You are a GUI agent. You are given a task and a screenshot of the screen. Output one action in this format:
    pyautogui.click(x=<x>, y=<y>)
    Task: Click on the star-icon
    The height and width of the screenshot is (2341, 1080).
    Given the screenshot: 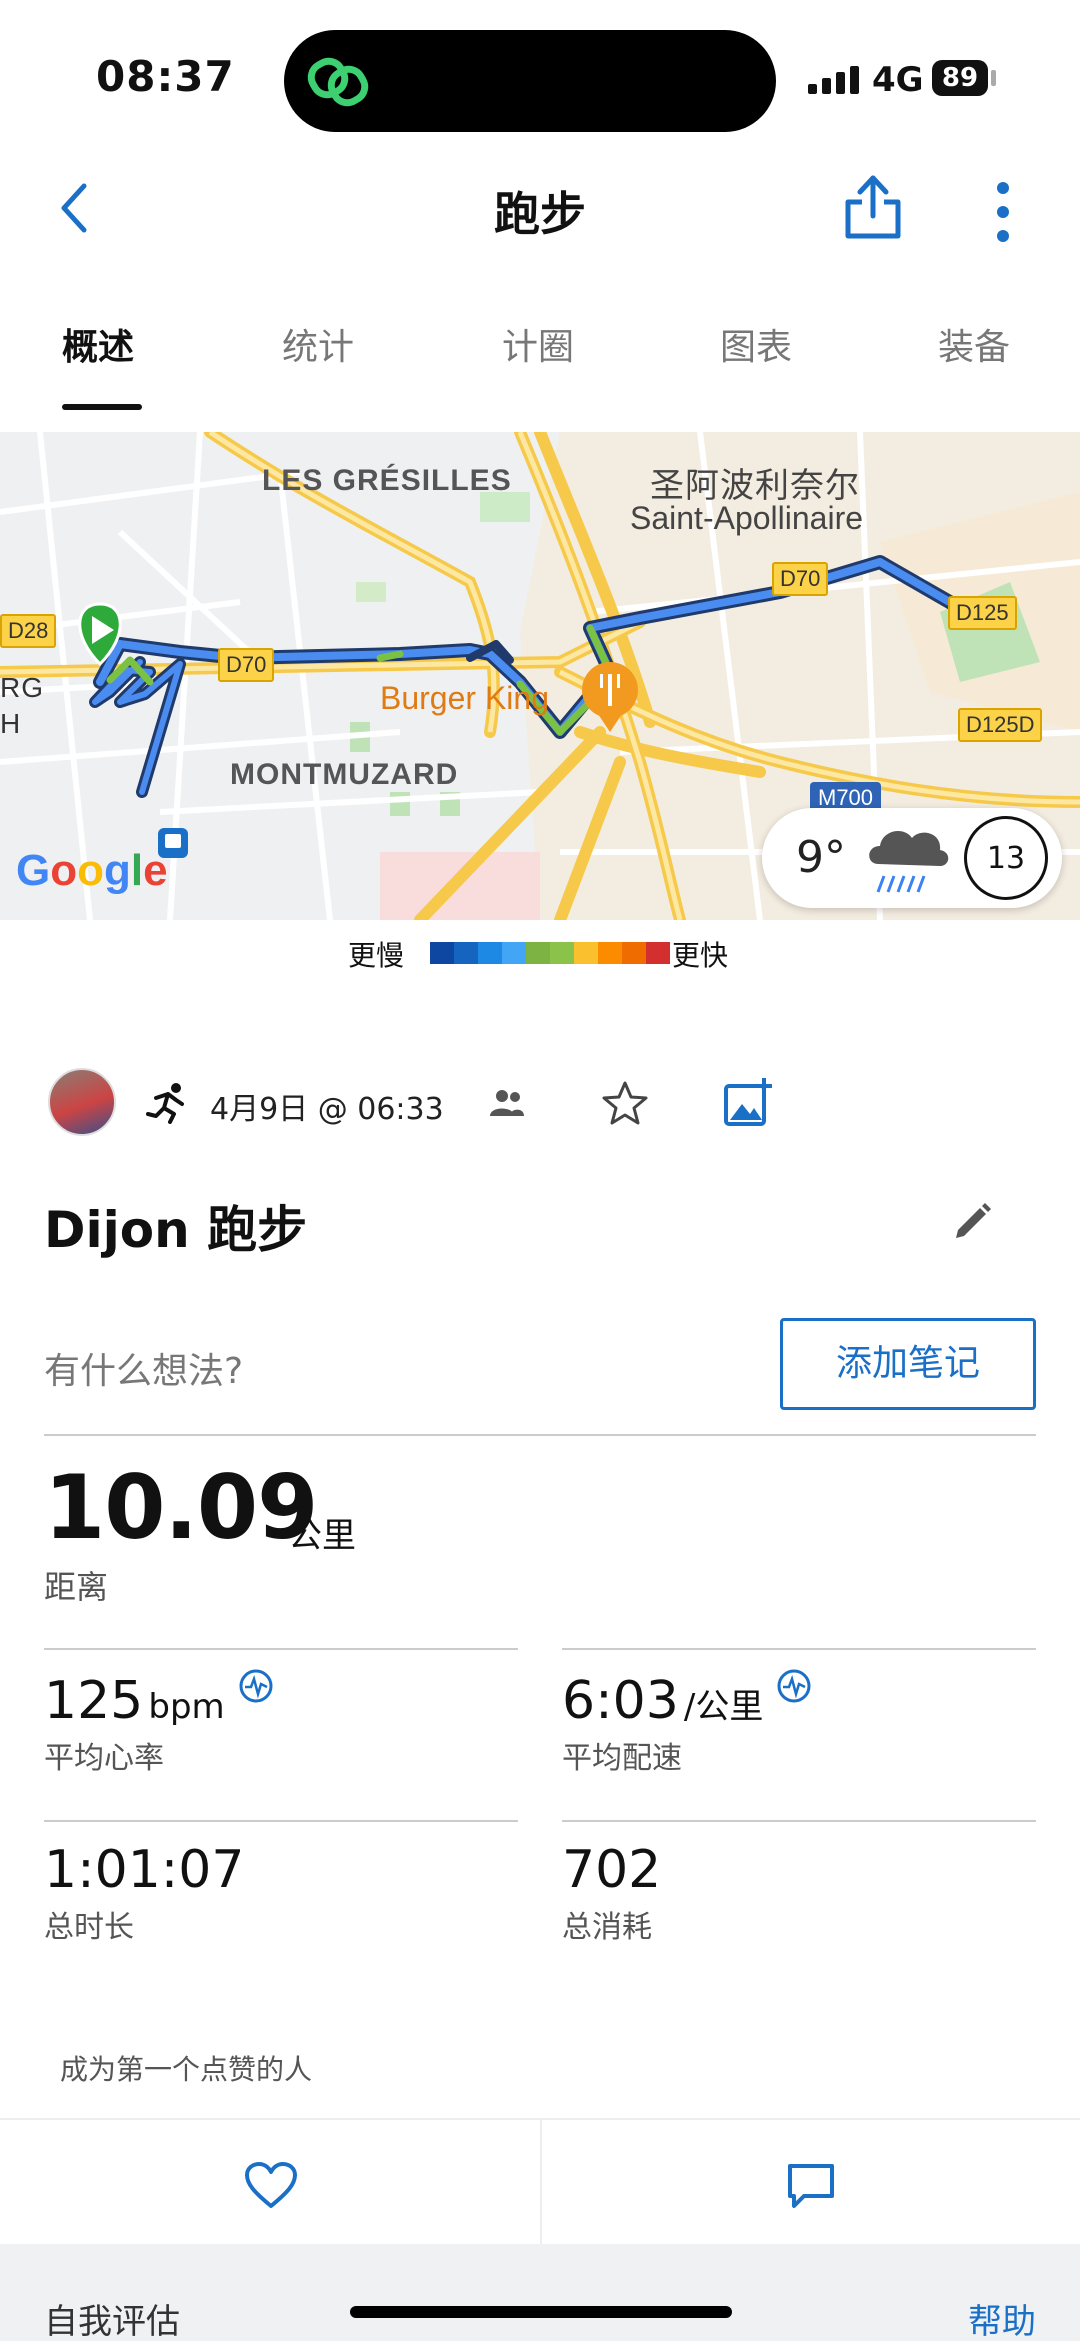 What is the action you would take?
    pyautogui.click(x=625, y=1103)
    